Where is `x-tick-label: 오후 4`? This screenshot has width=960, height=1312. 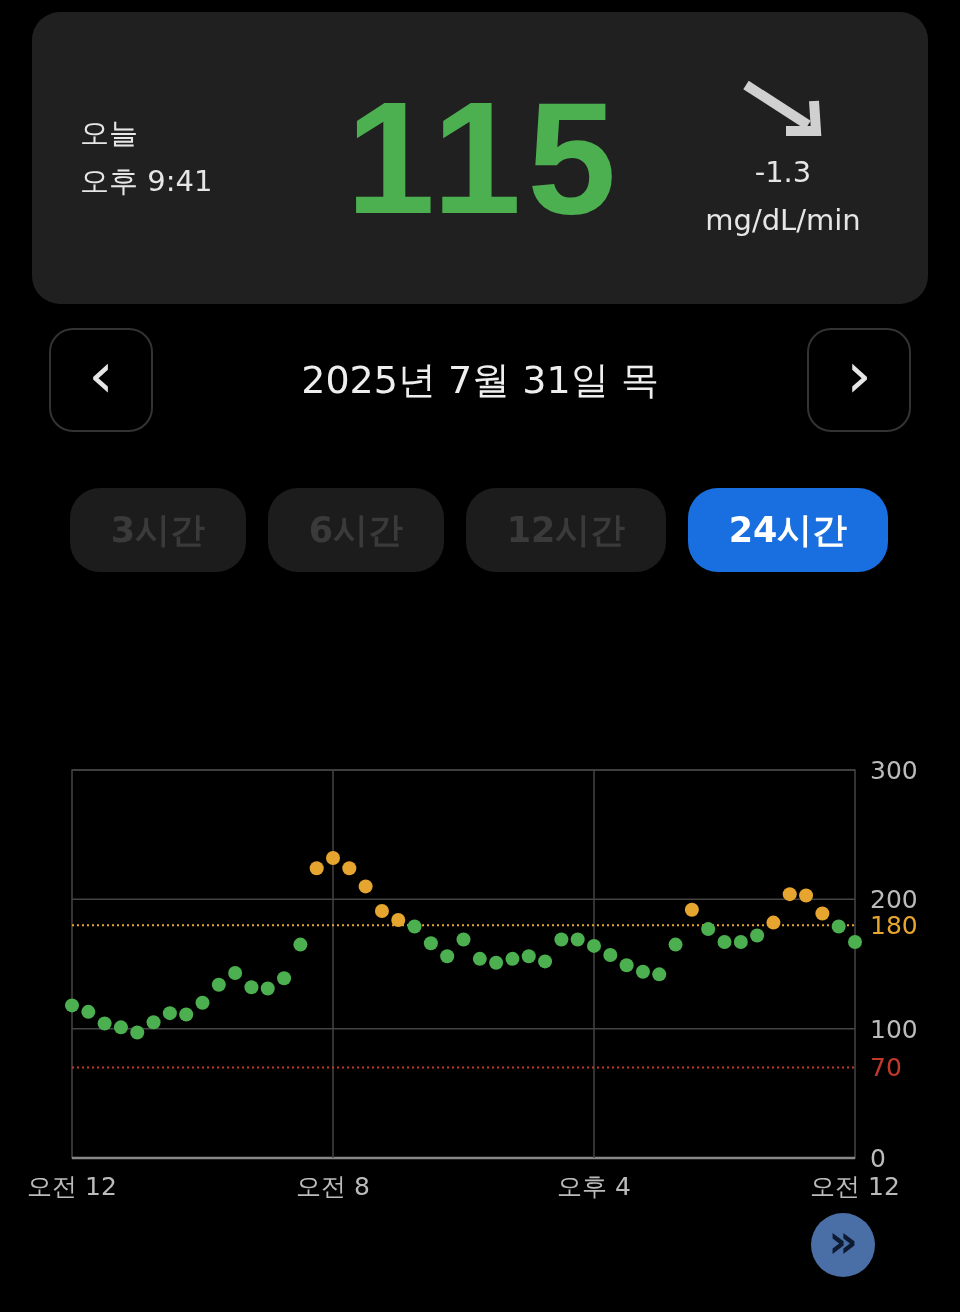 x-tick-label: 오후 4 is located at coordinates (594, 1186).